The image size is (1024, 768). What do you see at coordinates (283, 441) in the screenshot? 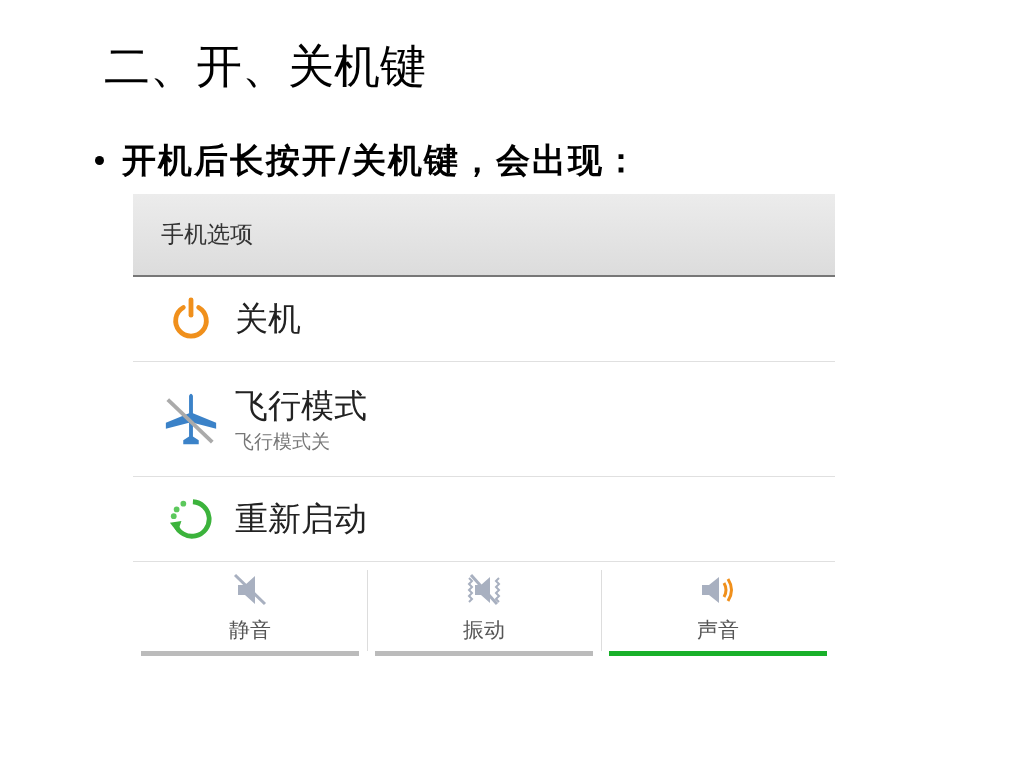
I see `item-subtitle: 飞行模式关` at bounding box center [283, 441].